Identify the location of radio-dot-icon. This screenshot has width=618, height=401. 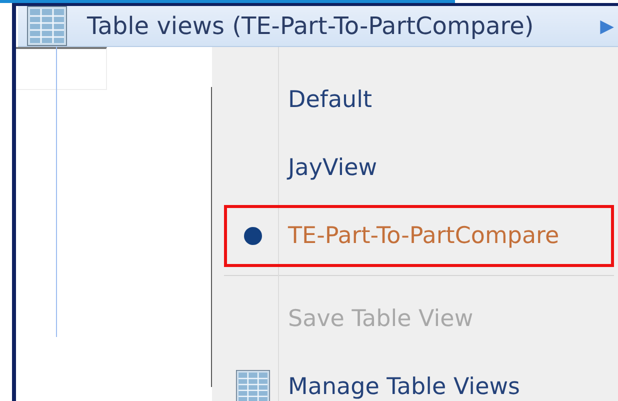
(253, 236).